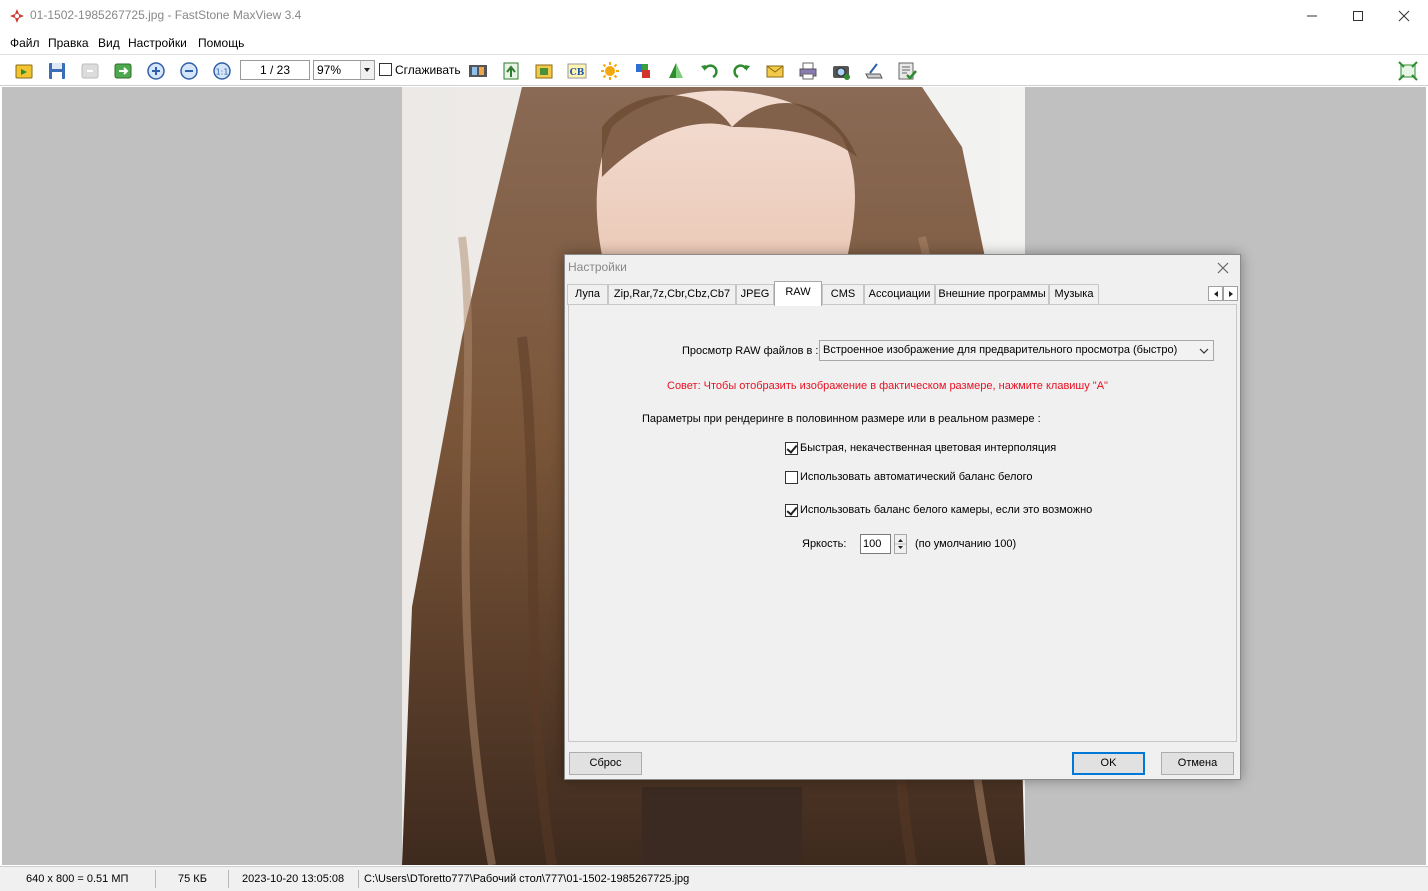 Image resolution: width=1428 pixels, height=891 pixels. What do you see at coordinates (791, 510) in the screenshot?
I see `camera-white-balance-checkbox` at bounding box center [791, 510].